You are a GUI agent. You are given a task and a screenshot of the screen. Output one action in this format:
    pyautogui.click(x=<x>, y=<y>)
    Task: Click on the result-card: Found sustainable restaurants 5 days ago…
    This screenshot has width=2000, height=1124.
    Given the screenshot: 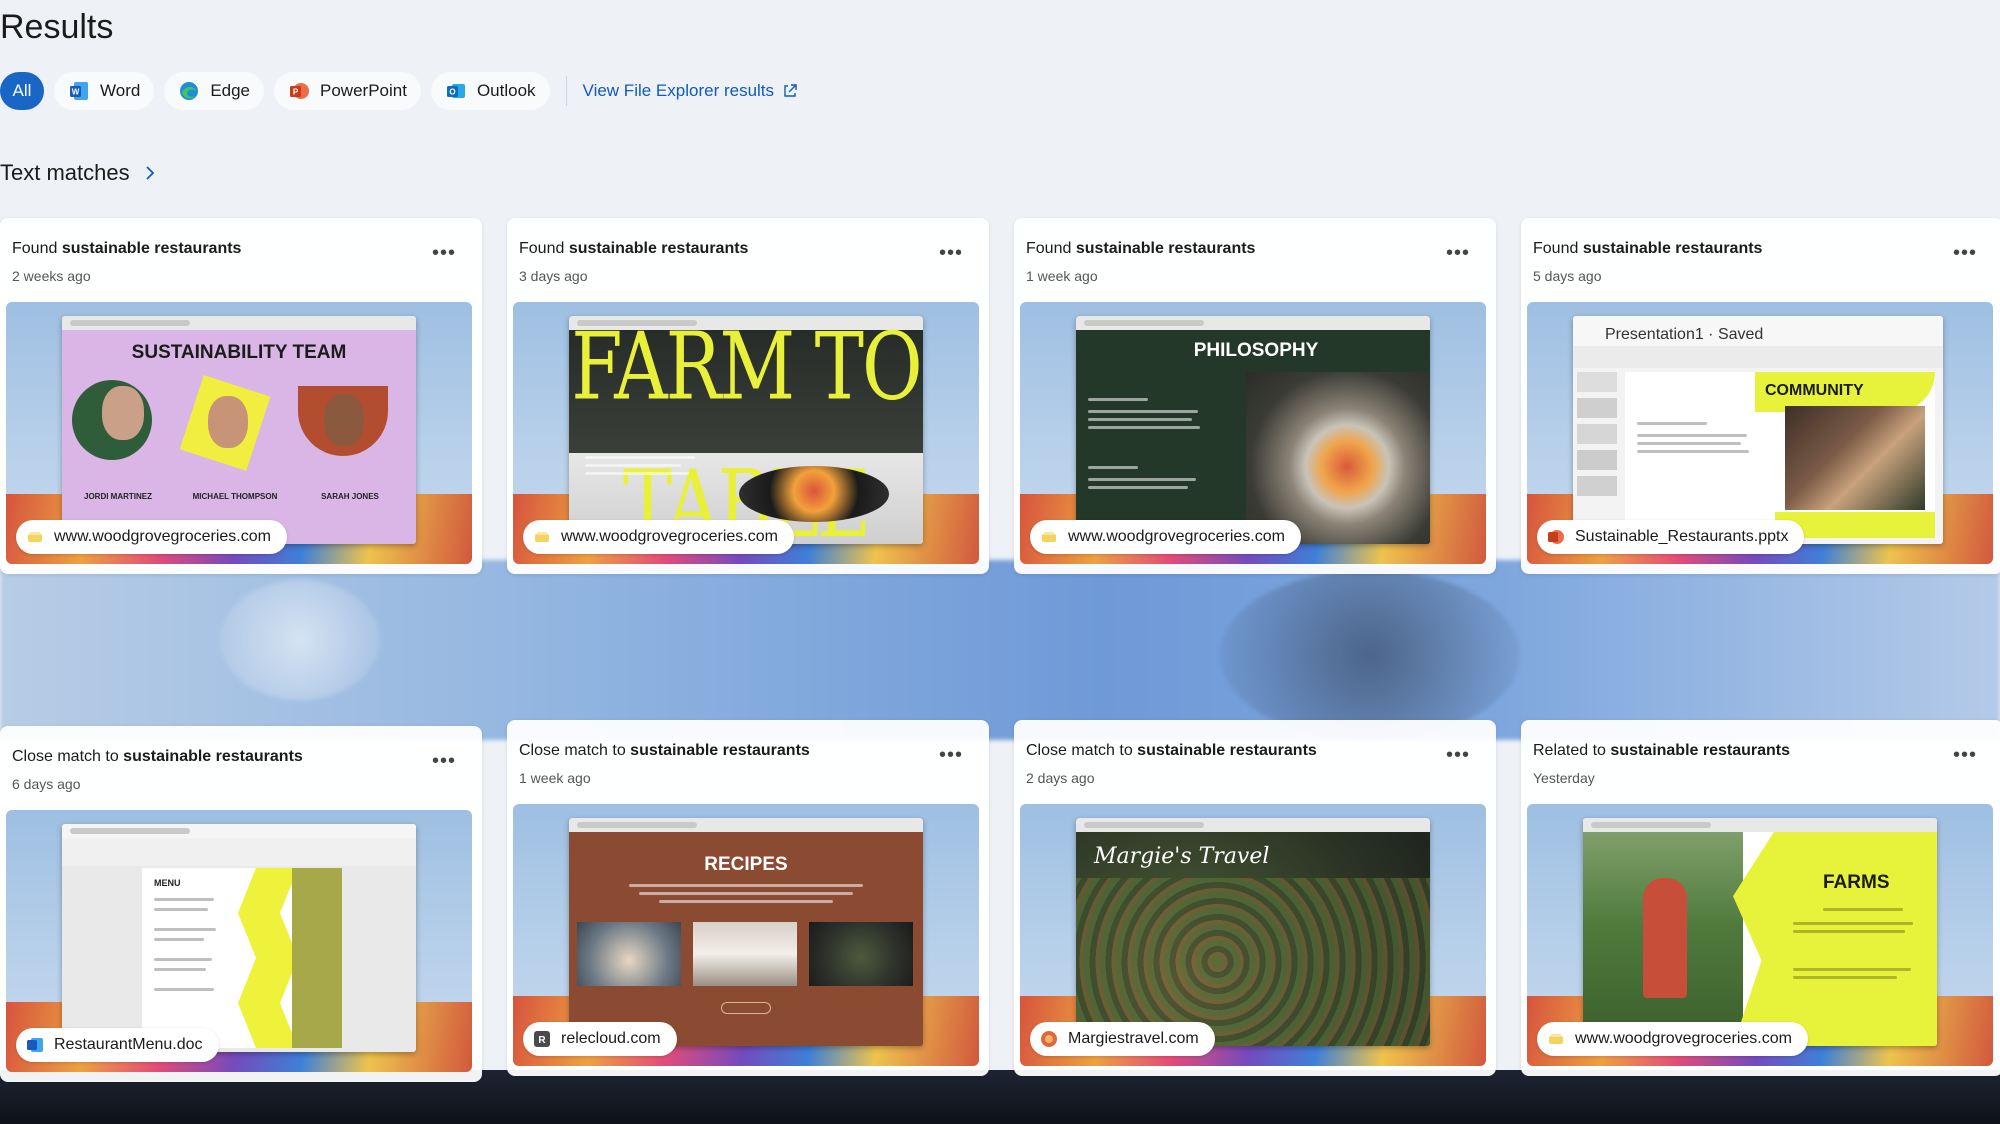 What is the action you would take?
    pyautogui.click(x=1760, y=396)
    